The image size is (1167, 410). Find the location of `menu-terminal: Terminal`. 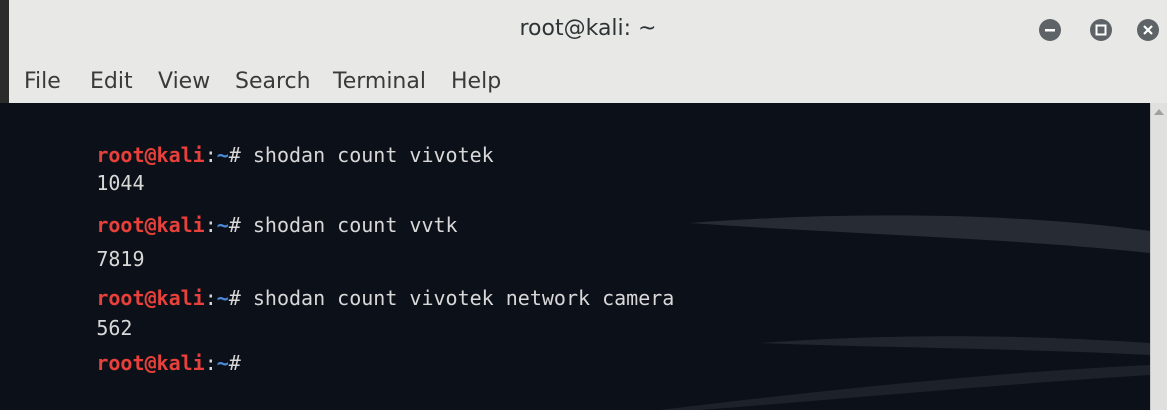

menu-terminal: Terminal is located at coordinates (379, 82).